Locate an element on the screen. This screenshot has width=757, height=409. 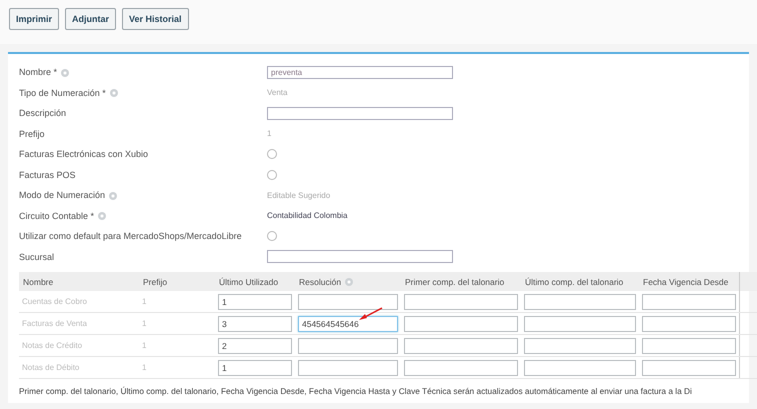
table-cell: Notas de Crédito is located at coordinates (79, 345).